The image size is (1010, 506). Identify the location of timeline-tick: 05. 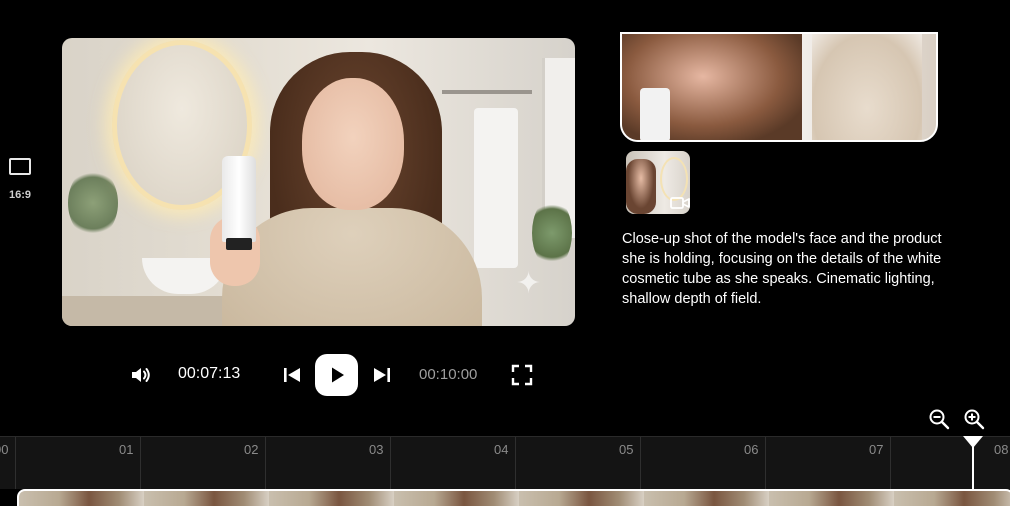
(630, 463).